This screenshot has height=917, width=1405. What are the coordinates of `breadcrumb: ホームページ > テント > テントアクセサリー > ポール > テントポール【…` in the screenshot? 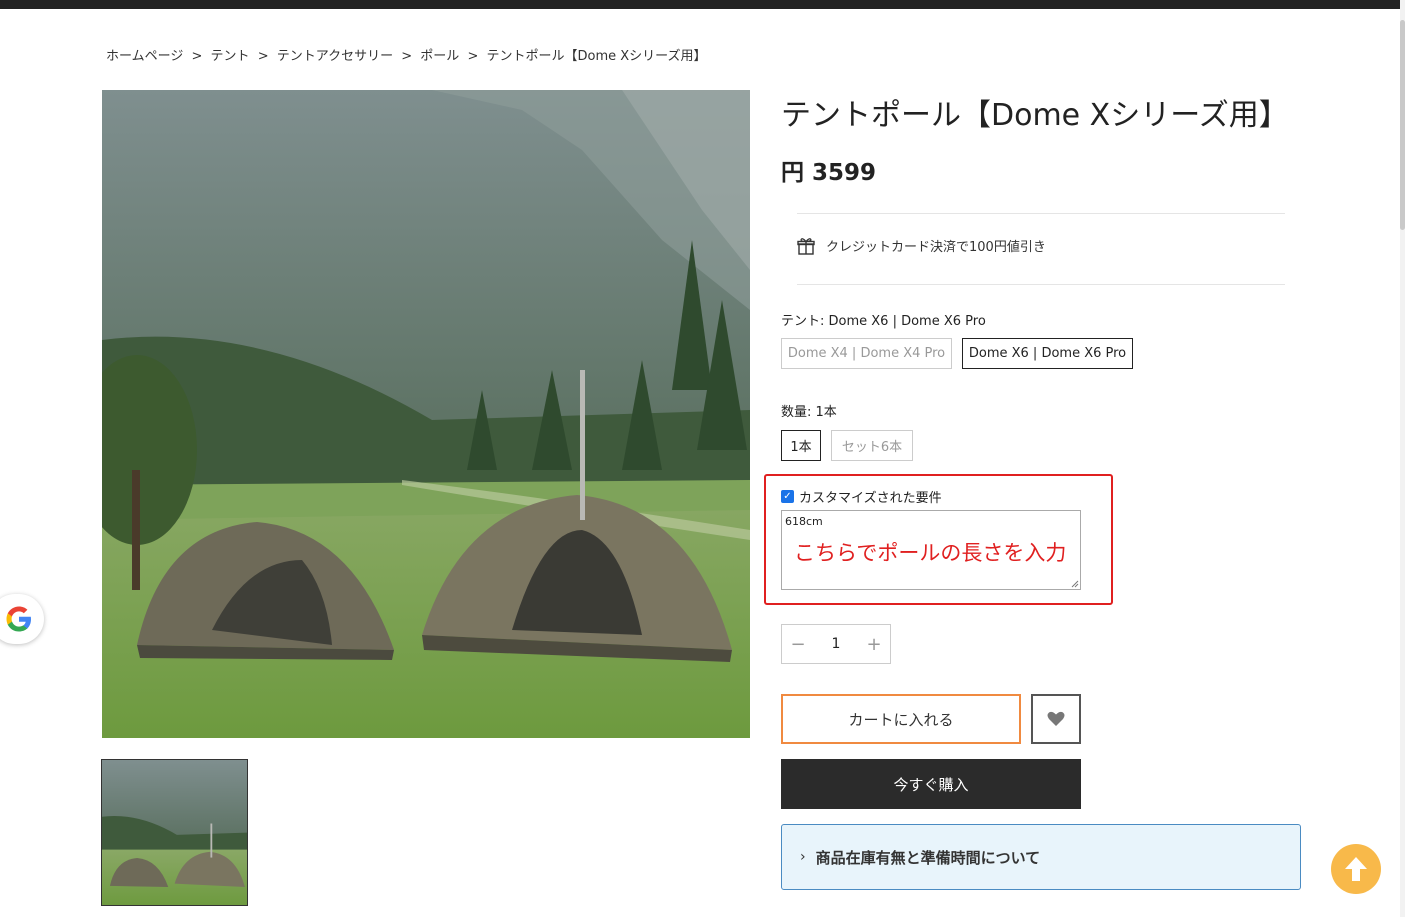 It's located at (408, 54).